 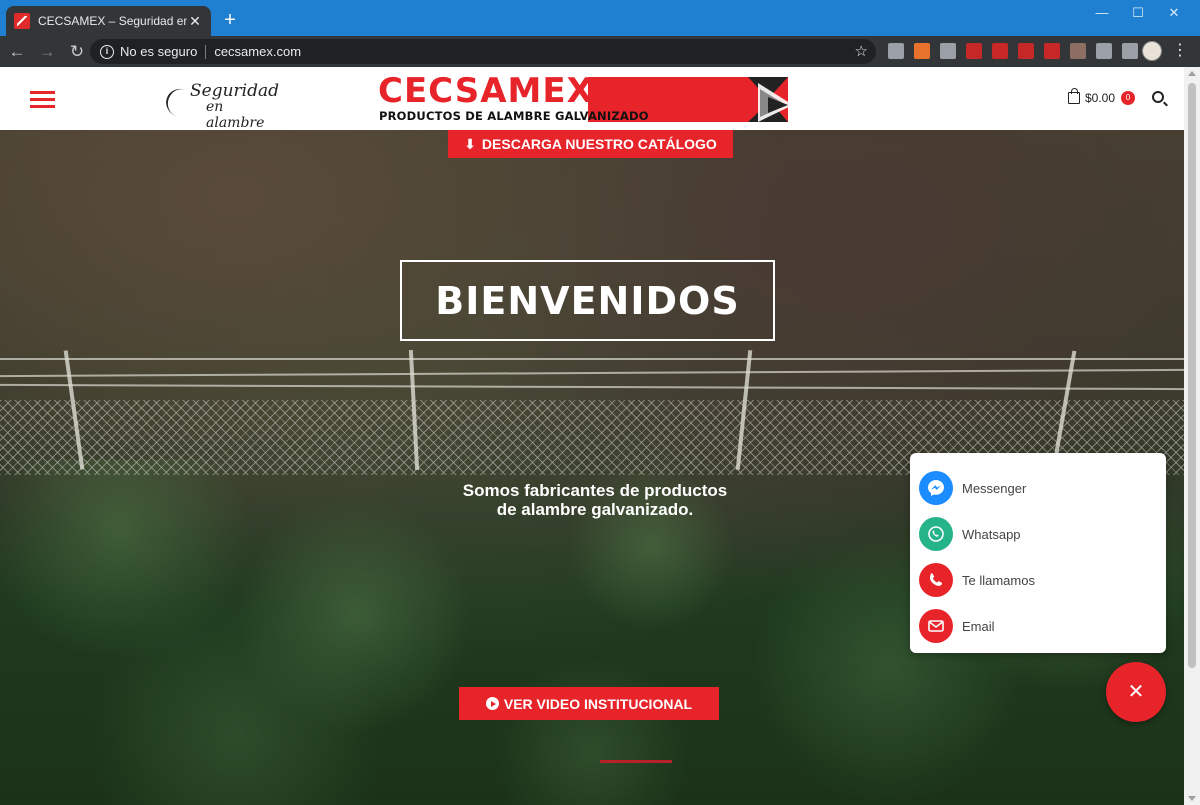 I want to click on close-window-button: ✕, so click(x=1174, y=14).